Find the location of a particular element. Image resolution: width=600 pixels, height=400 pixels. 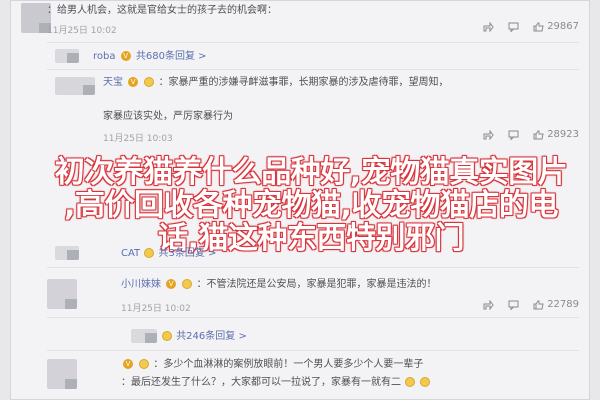

username: 小川妹妹 is located at coordinates (141, 284).